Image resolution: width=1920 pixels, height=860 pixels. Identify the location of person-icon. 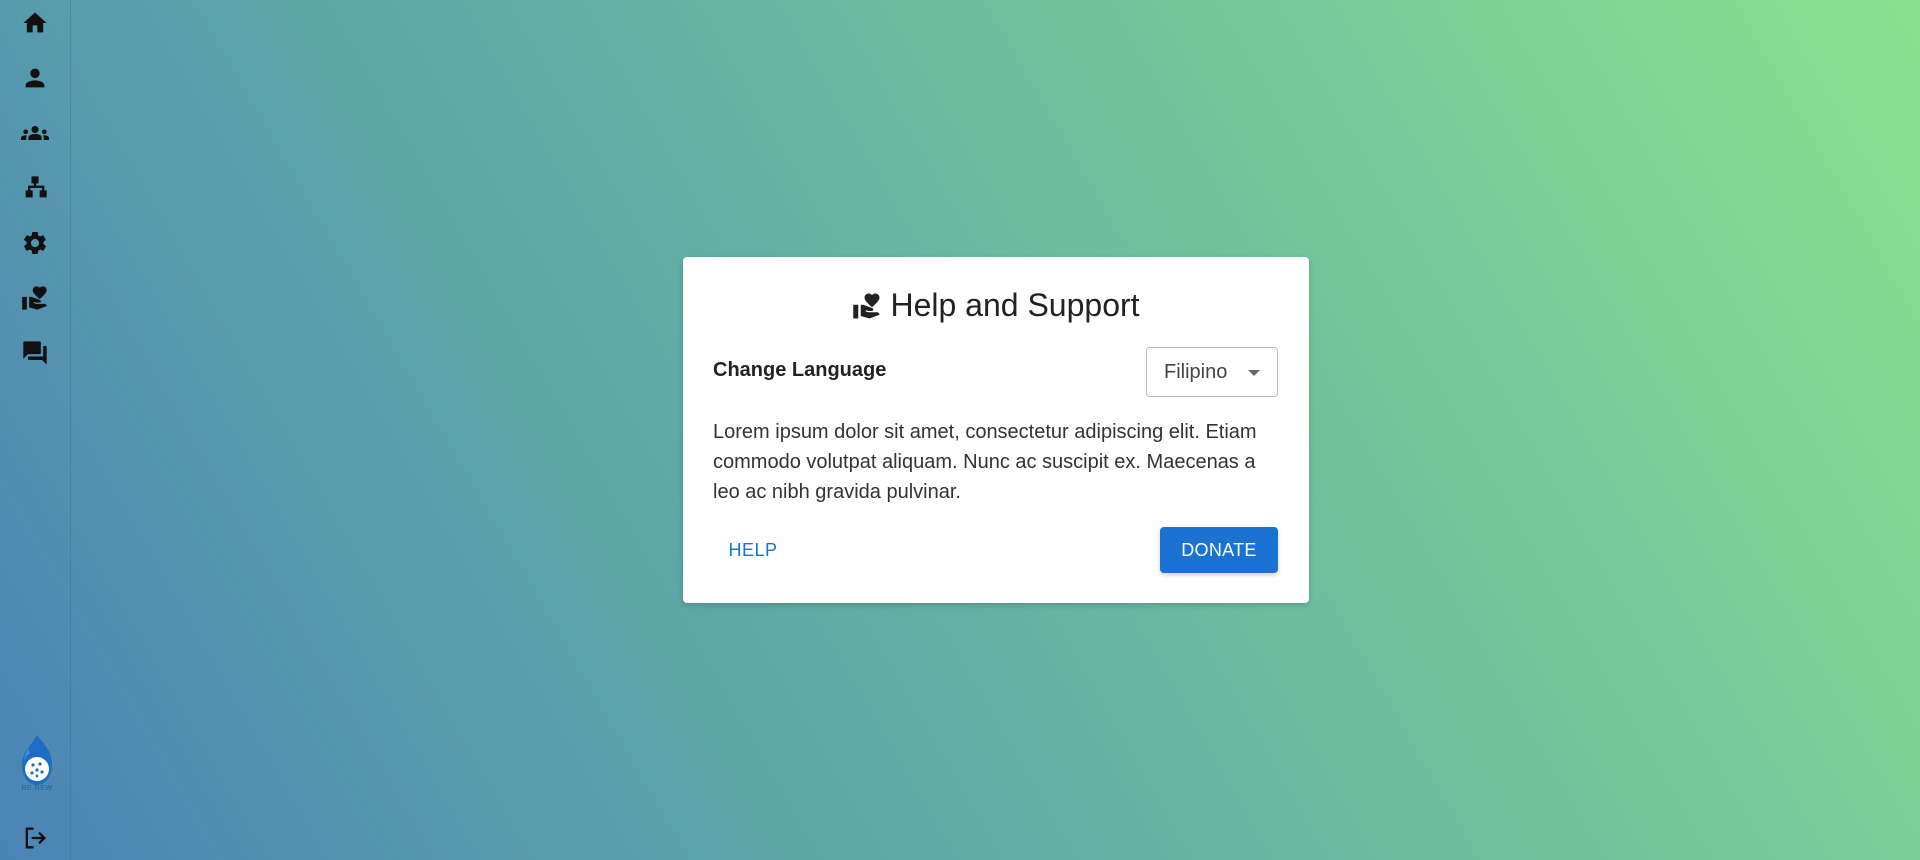
(35, 78).